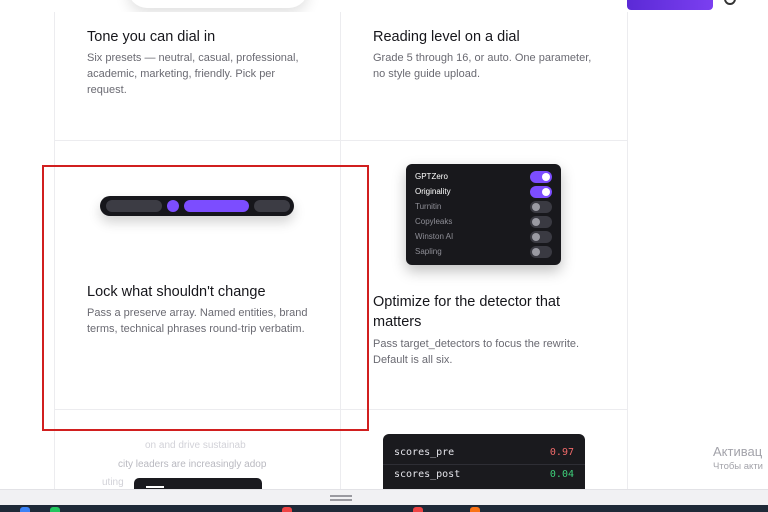  Describe the element at coordinates (431, 176) in the screenshot. I see `detector-label: GPTZero` at that location.